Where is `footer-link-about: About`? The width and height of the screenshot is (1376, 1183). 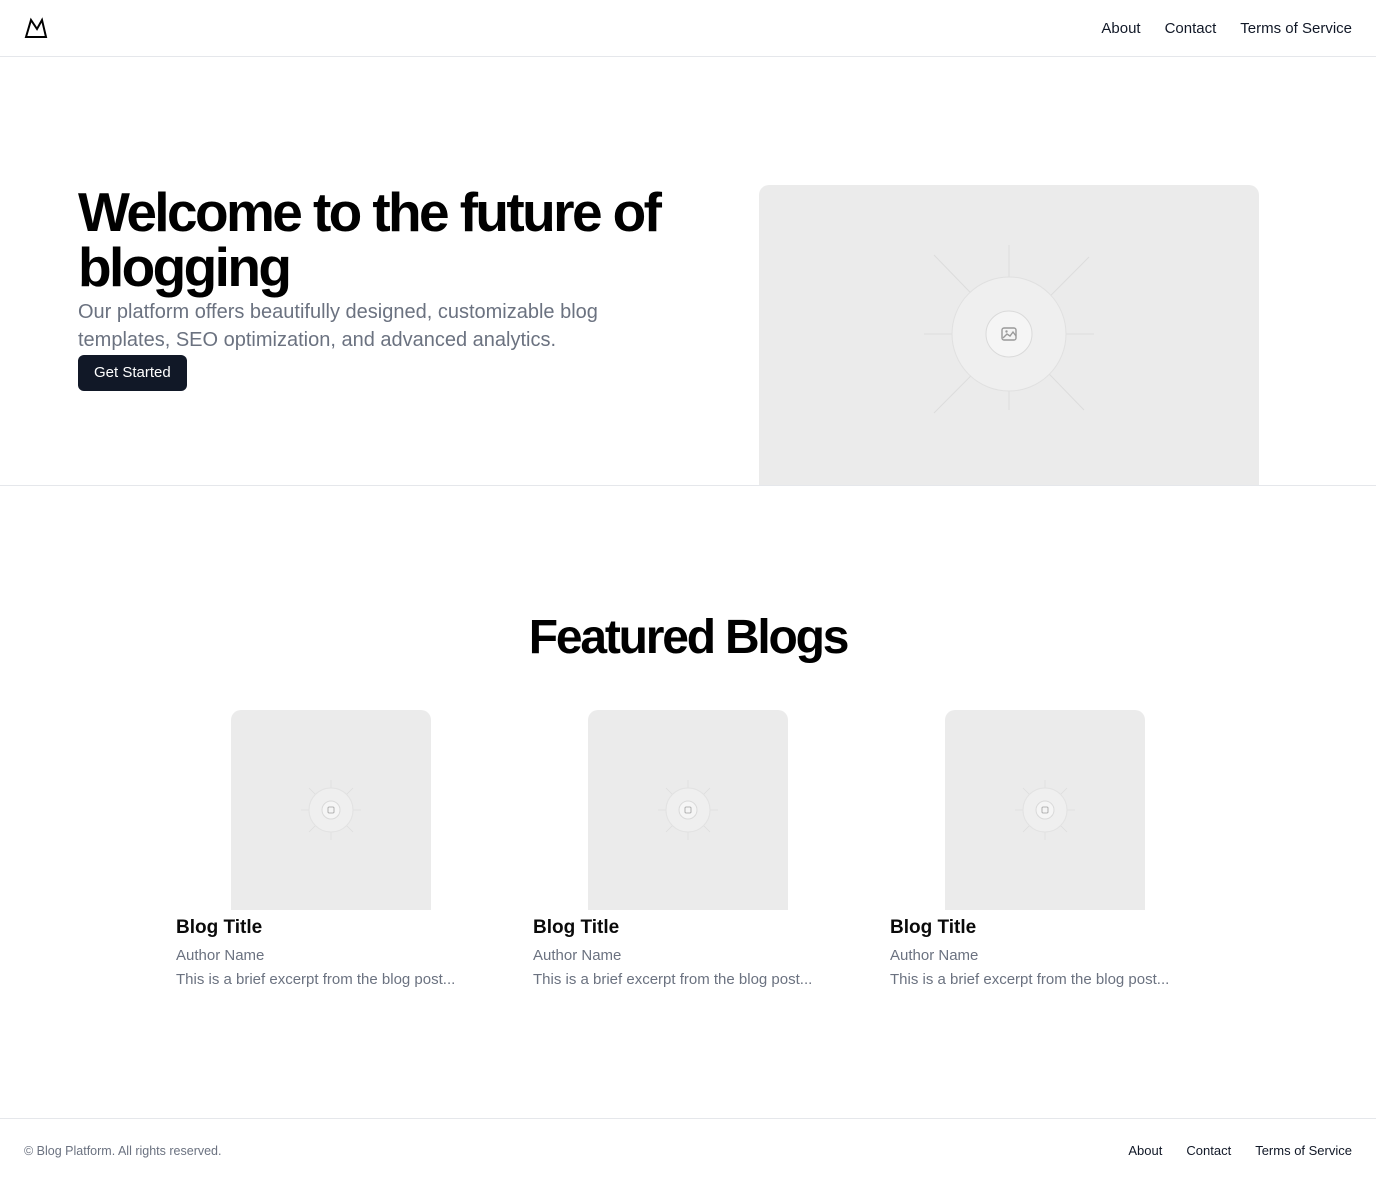 footer-link-about: About is located at coordinates (1145, 1151).